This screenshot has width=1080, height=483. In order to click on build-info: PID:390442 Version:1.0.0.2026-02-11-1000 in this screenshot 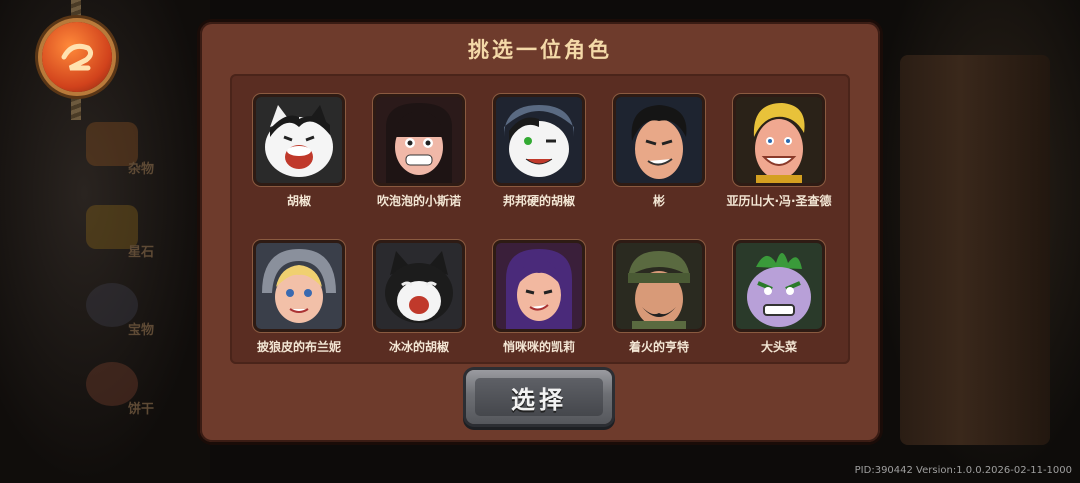, I will do `click(963, 470)`.